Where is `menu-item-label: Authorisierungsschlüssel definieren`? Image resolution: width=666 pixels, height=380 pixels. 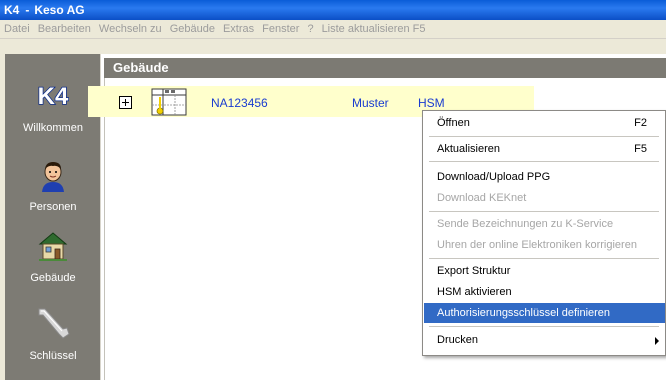
menu-item-label: Authorisierungsschlüssel definieren is located at coordinates (524, 313).